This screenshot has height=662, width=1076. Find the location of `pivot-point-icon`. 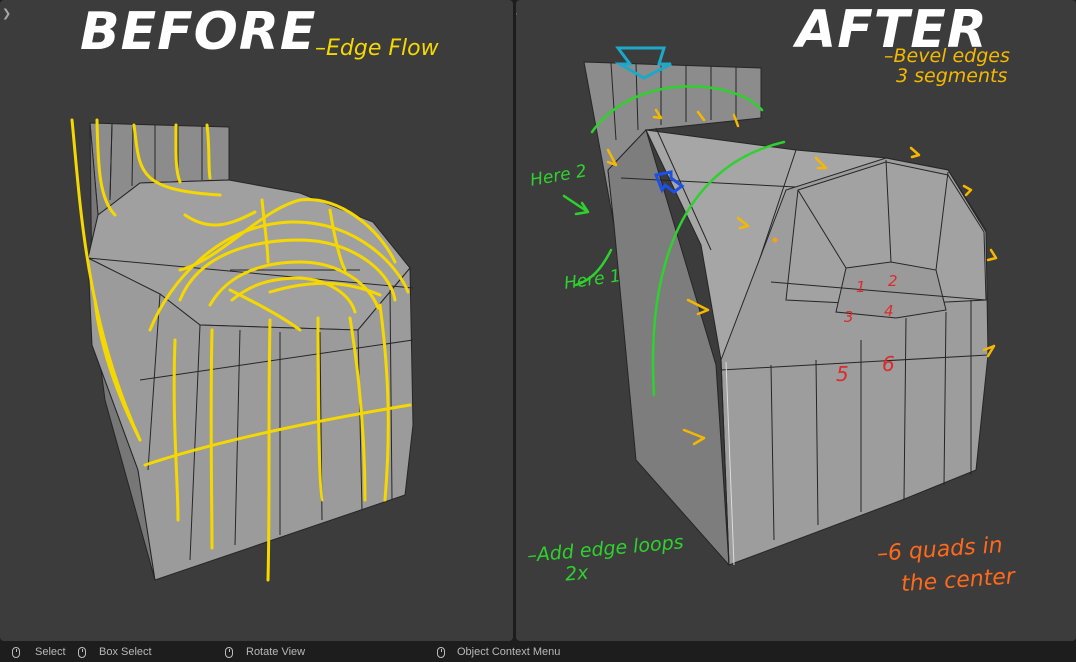

pivot-point-icon is located at coordinates (775, 240).